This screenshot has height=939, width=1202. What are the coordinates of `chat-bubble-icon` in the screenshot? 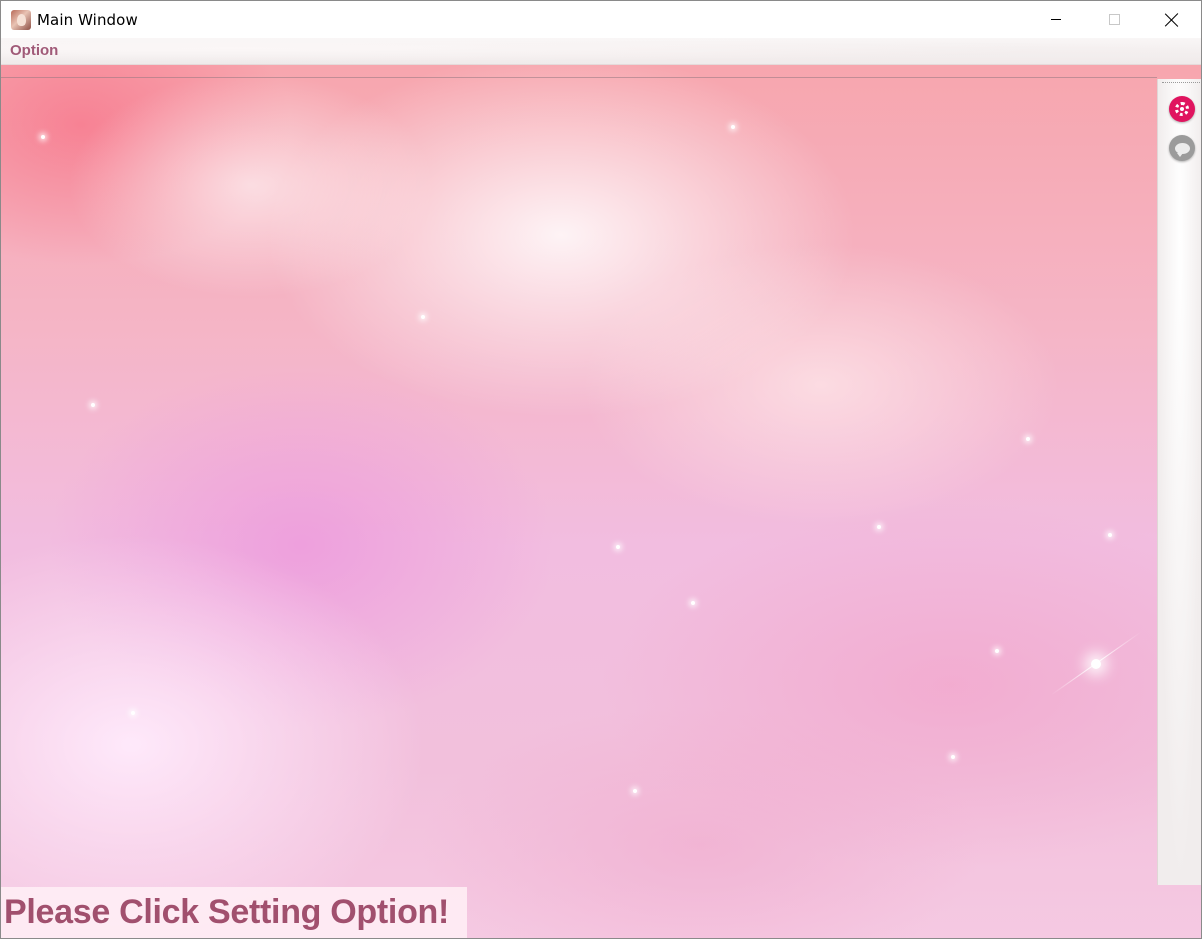 It's located at (1182, 149).